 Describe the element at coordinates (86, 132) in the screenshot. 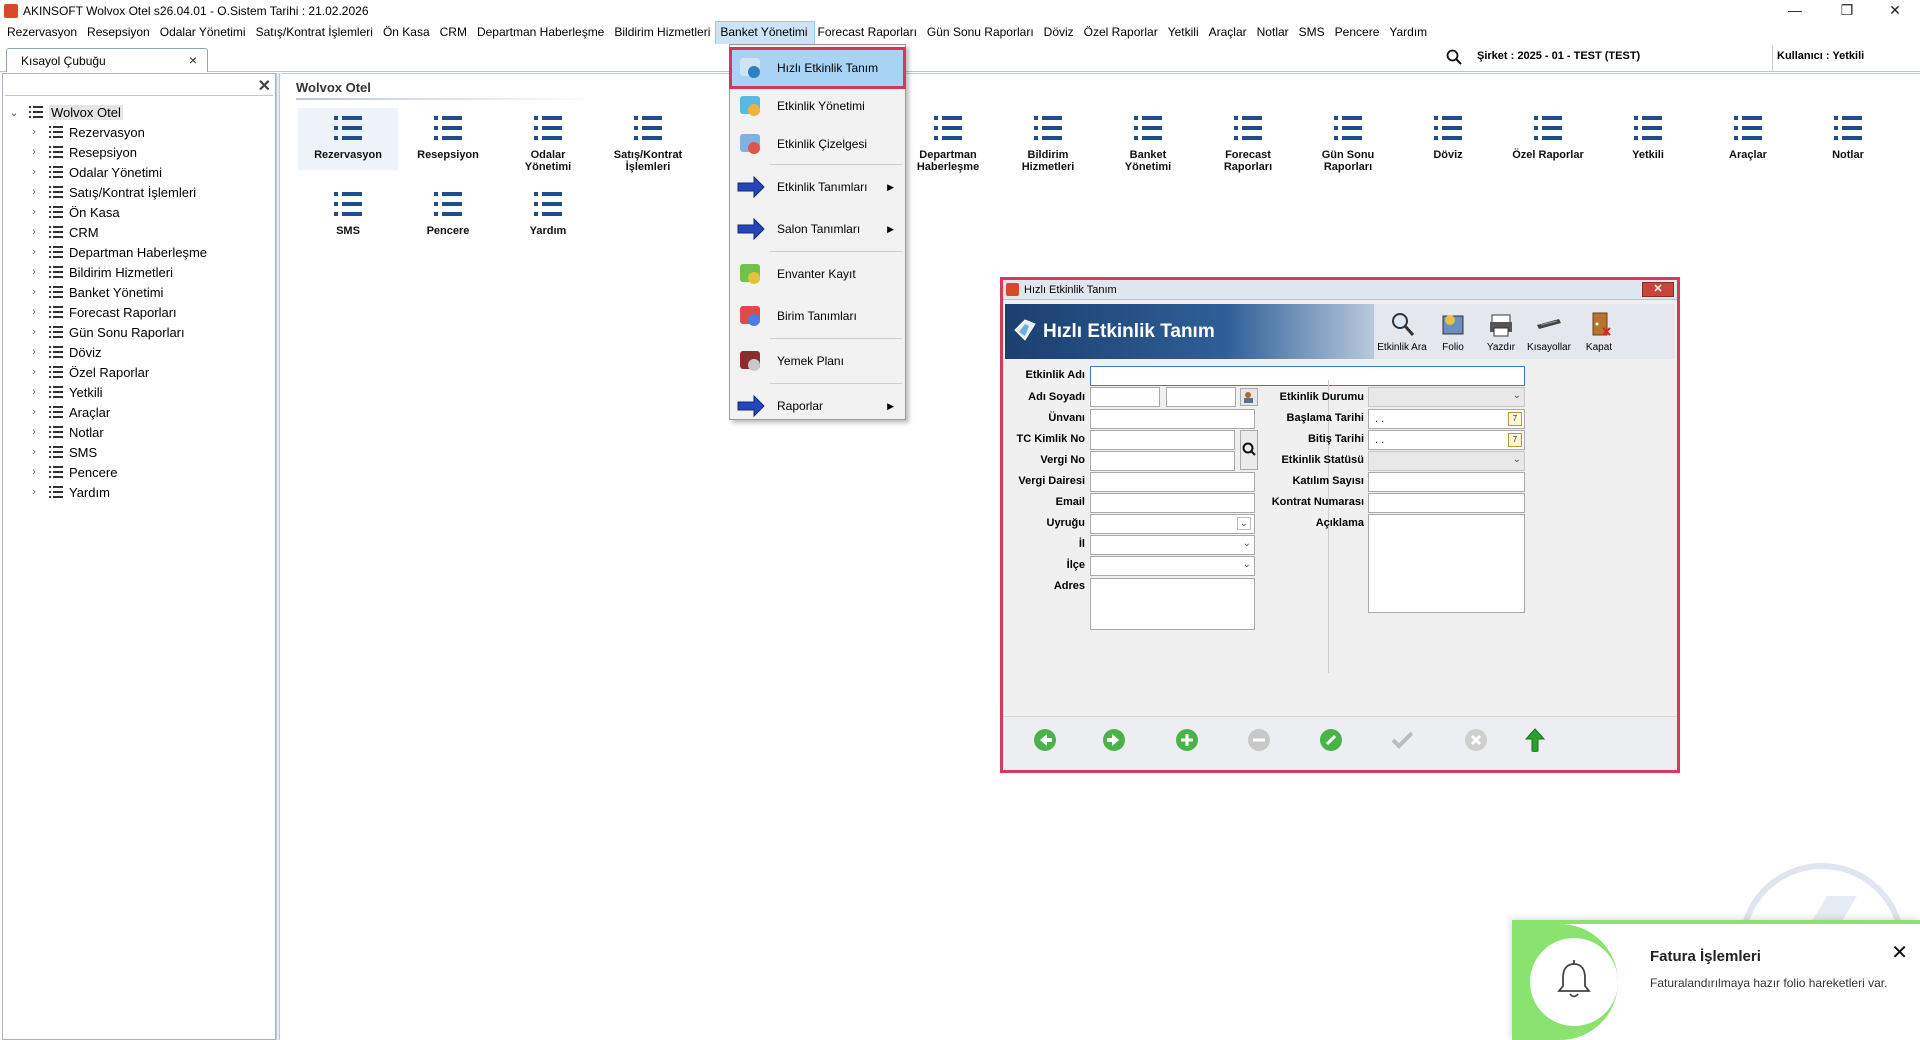

I see `tree-item: › Rezervasyon` at that location.